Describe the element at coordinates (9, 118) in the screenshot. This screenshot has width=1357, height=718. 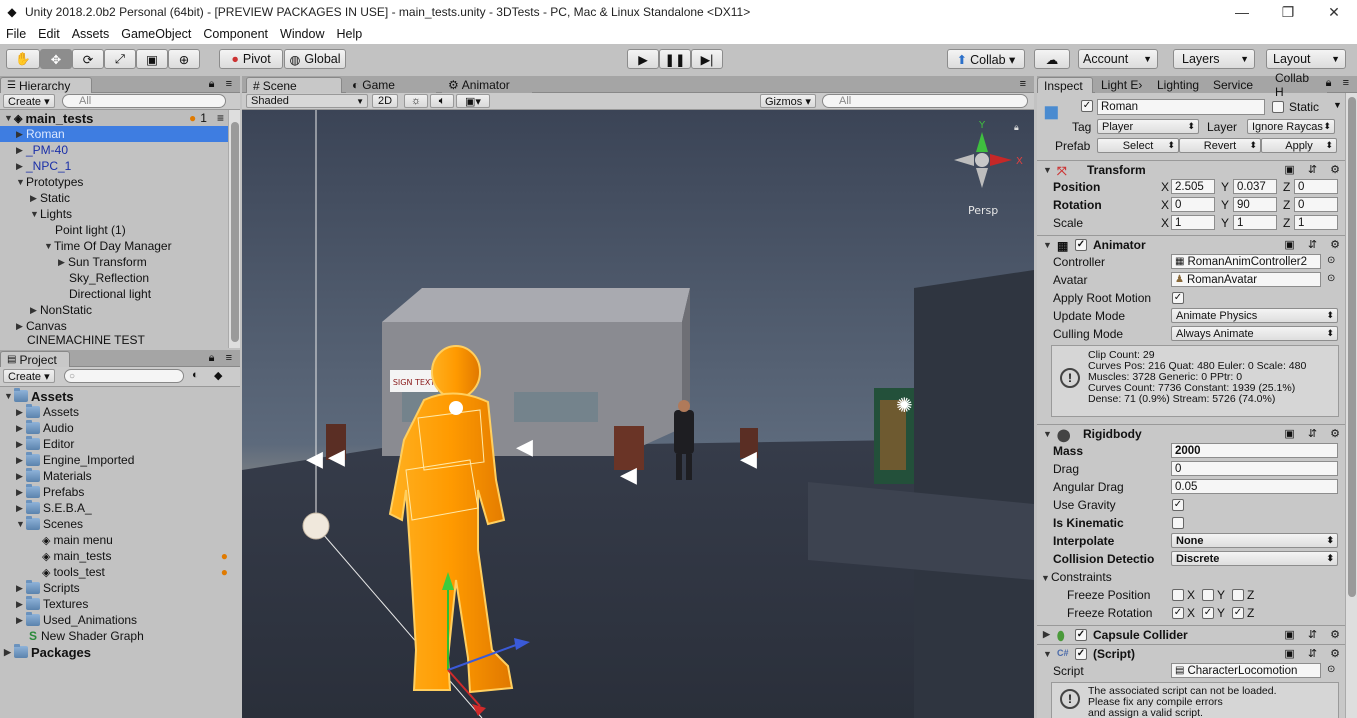
I see `expand-arrow-icon: ▼` at that location.